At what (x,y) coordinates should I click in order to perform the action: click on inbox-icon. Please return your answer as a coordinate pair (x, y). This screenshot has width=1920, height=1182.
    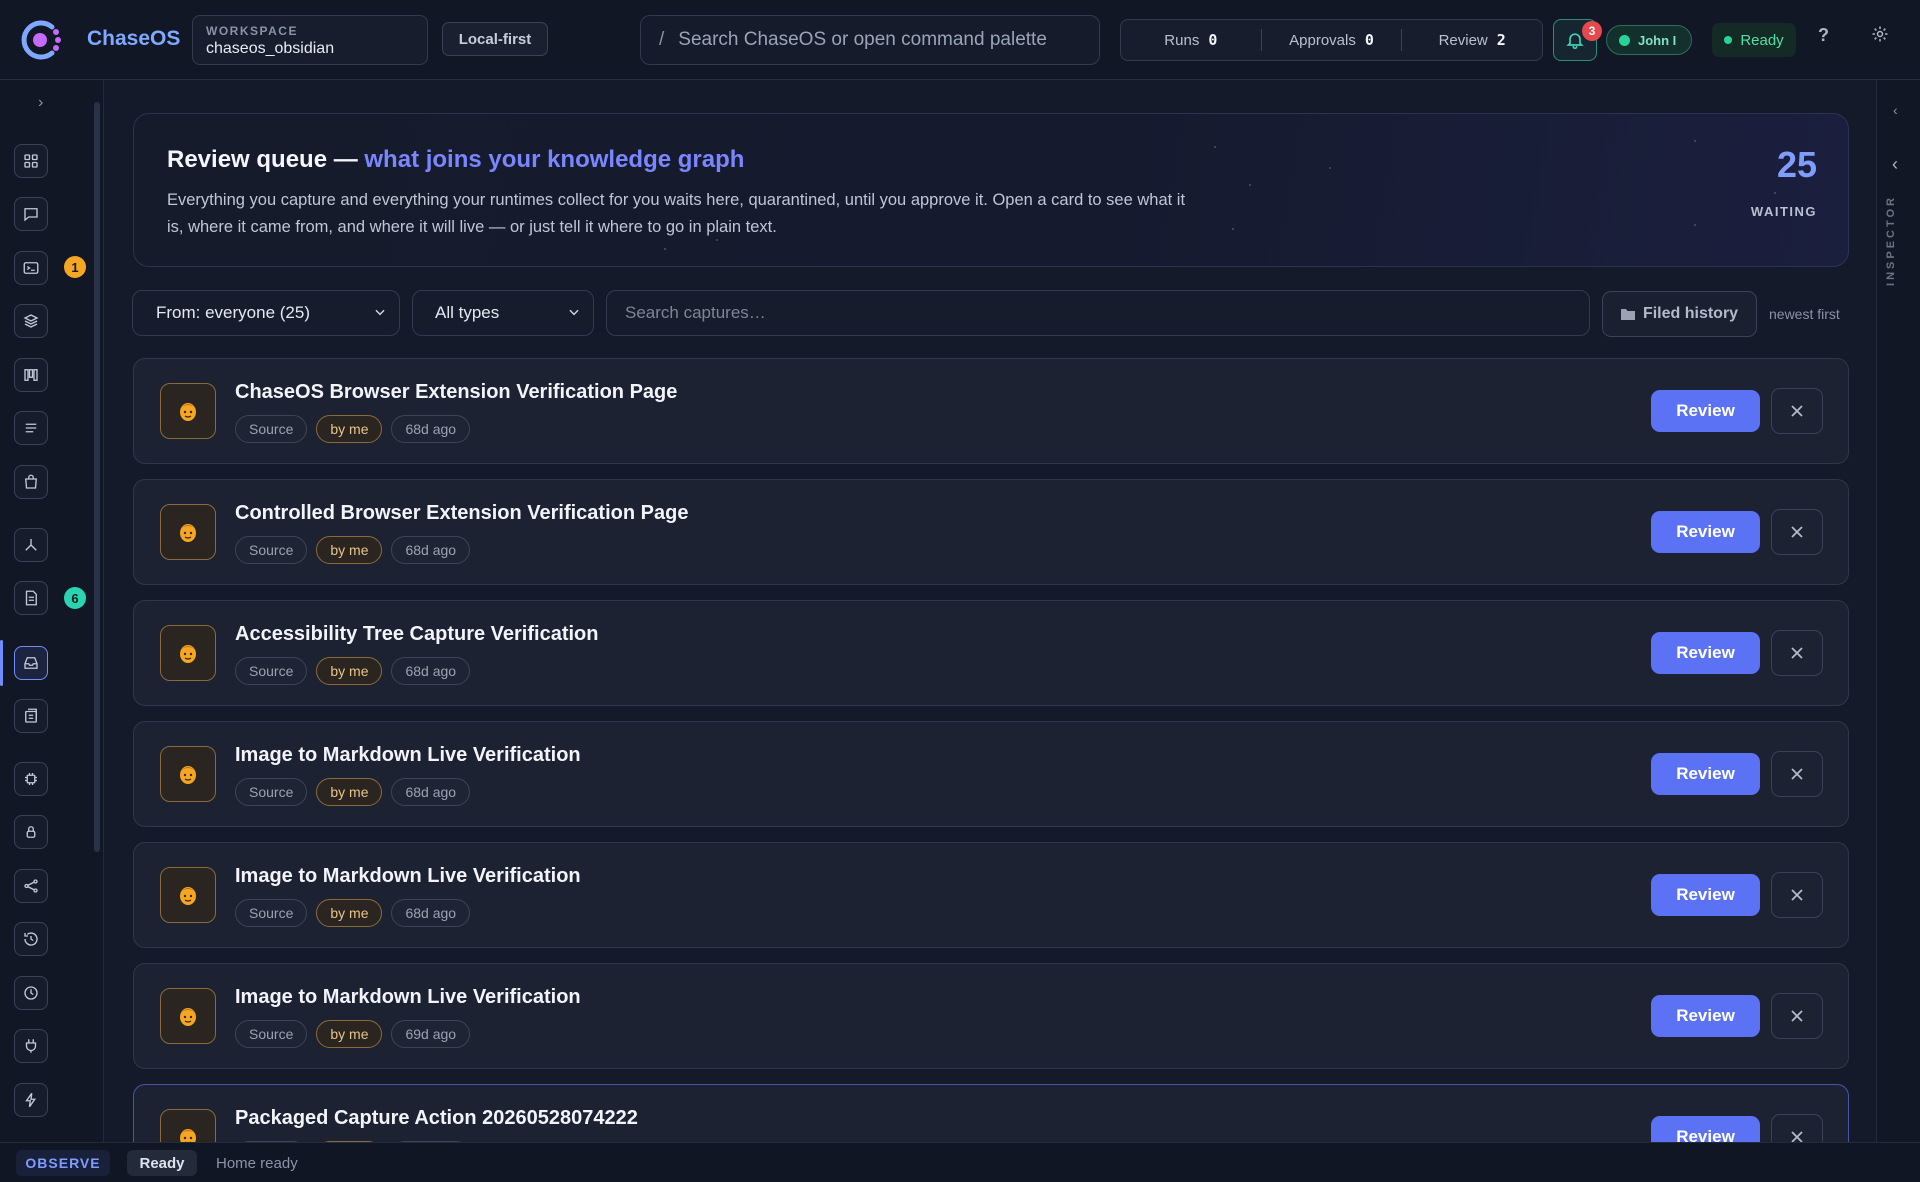
    Looking at the image, I should click on (31, 663).